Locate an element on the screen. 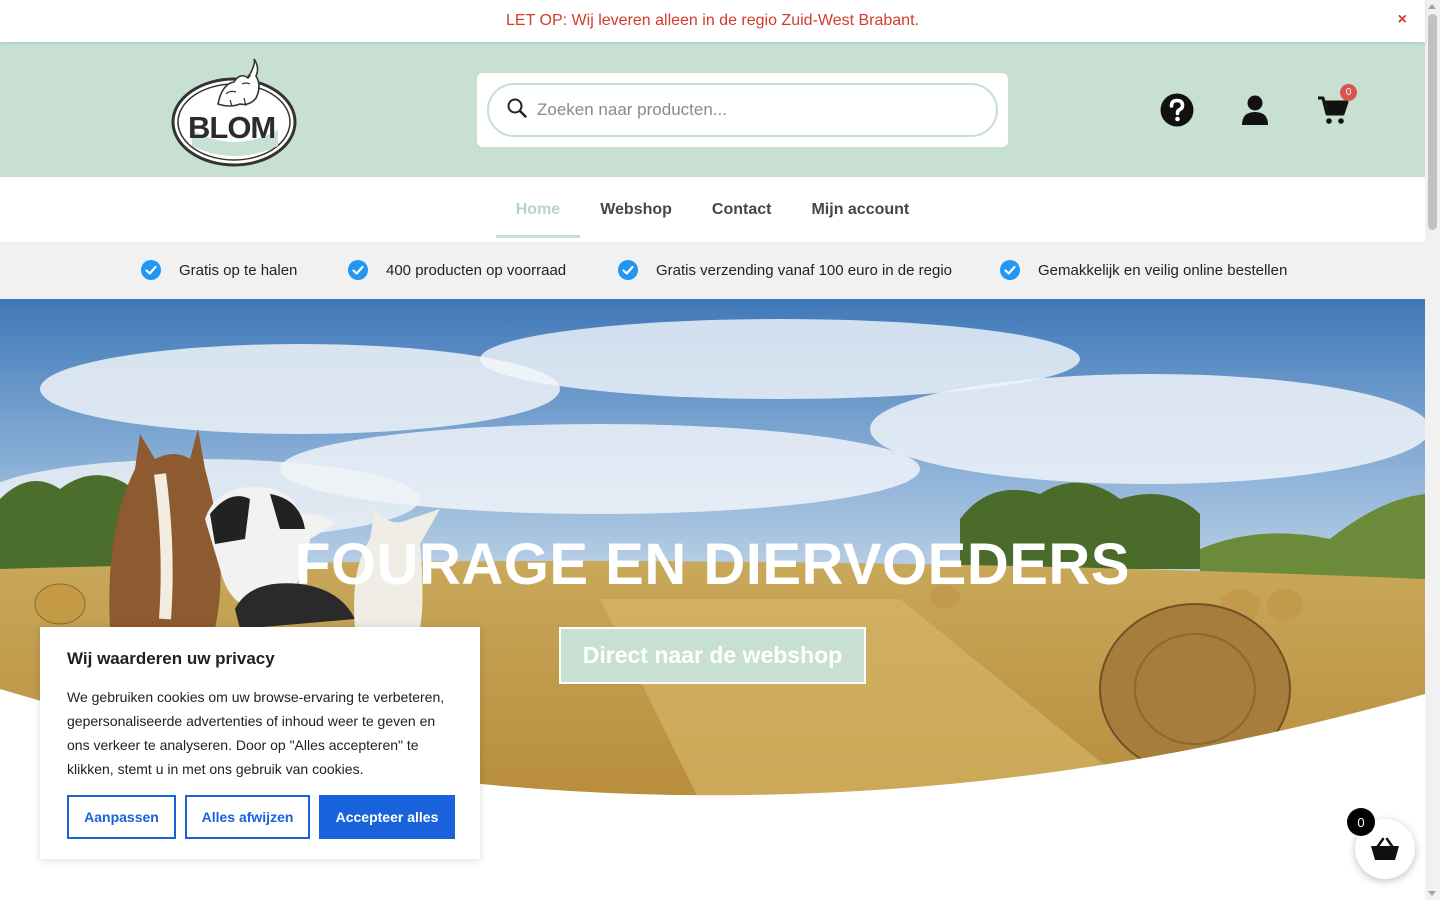  scroll-up-arrow-icon is located at coordinates (1432, 6).